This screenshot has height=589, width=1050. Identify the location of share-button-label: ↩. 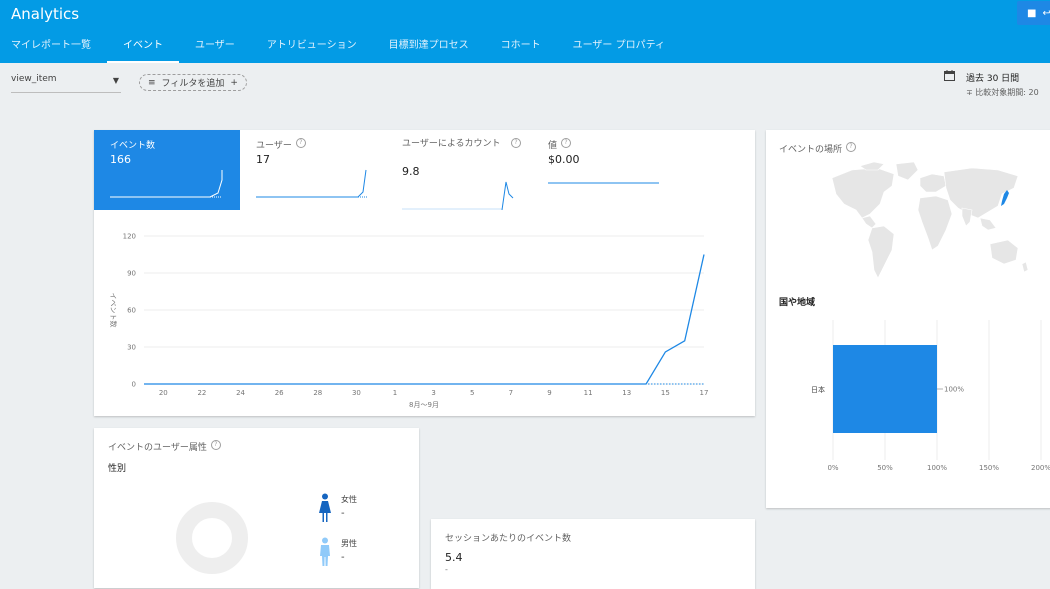
(1046, 13).